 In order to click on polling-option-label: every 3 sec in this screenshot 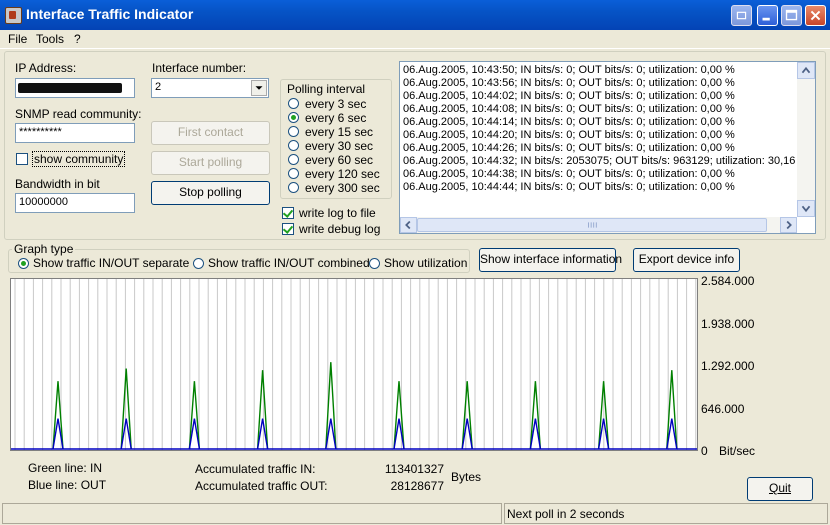, I will do `click(336, 104)`.